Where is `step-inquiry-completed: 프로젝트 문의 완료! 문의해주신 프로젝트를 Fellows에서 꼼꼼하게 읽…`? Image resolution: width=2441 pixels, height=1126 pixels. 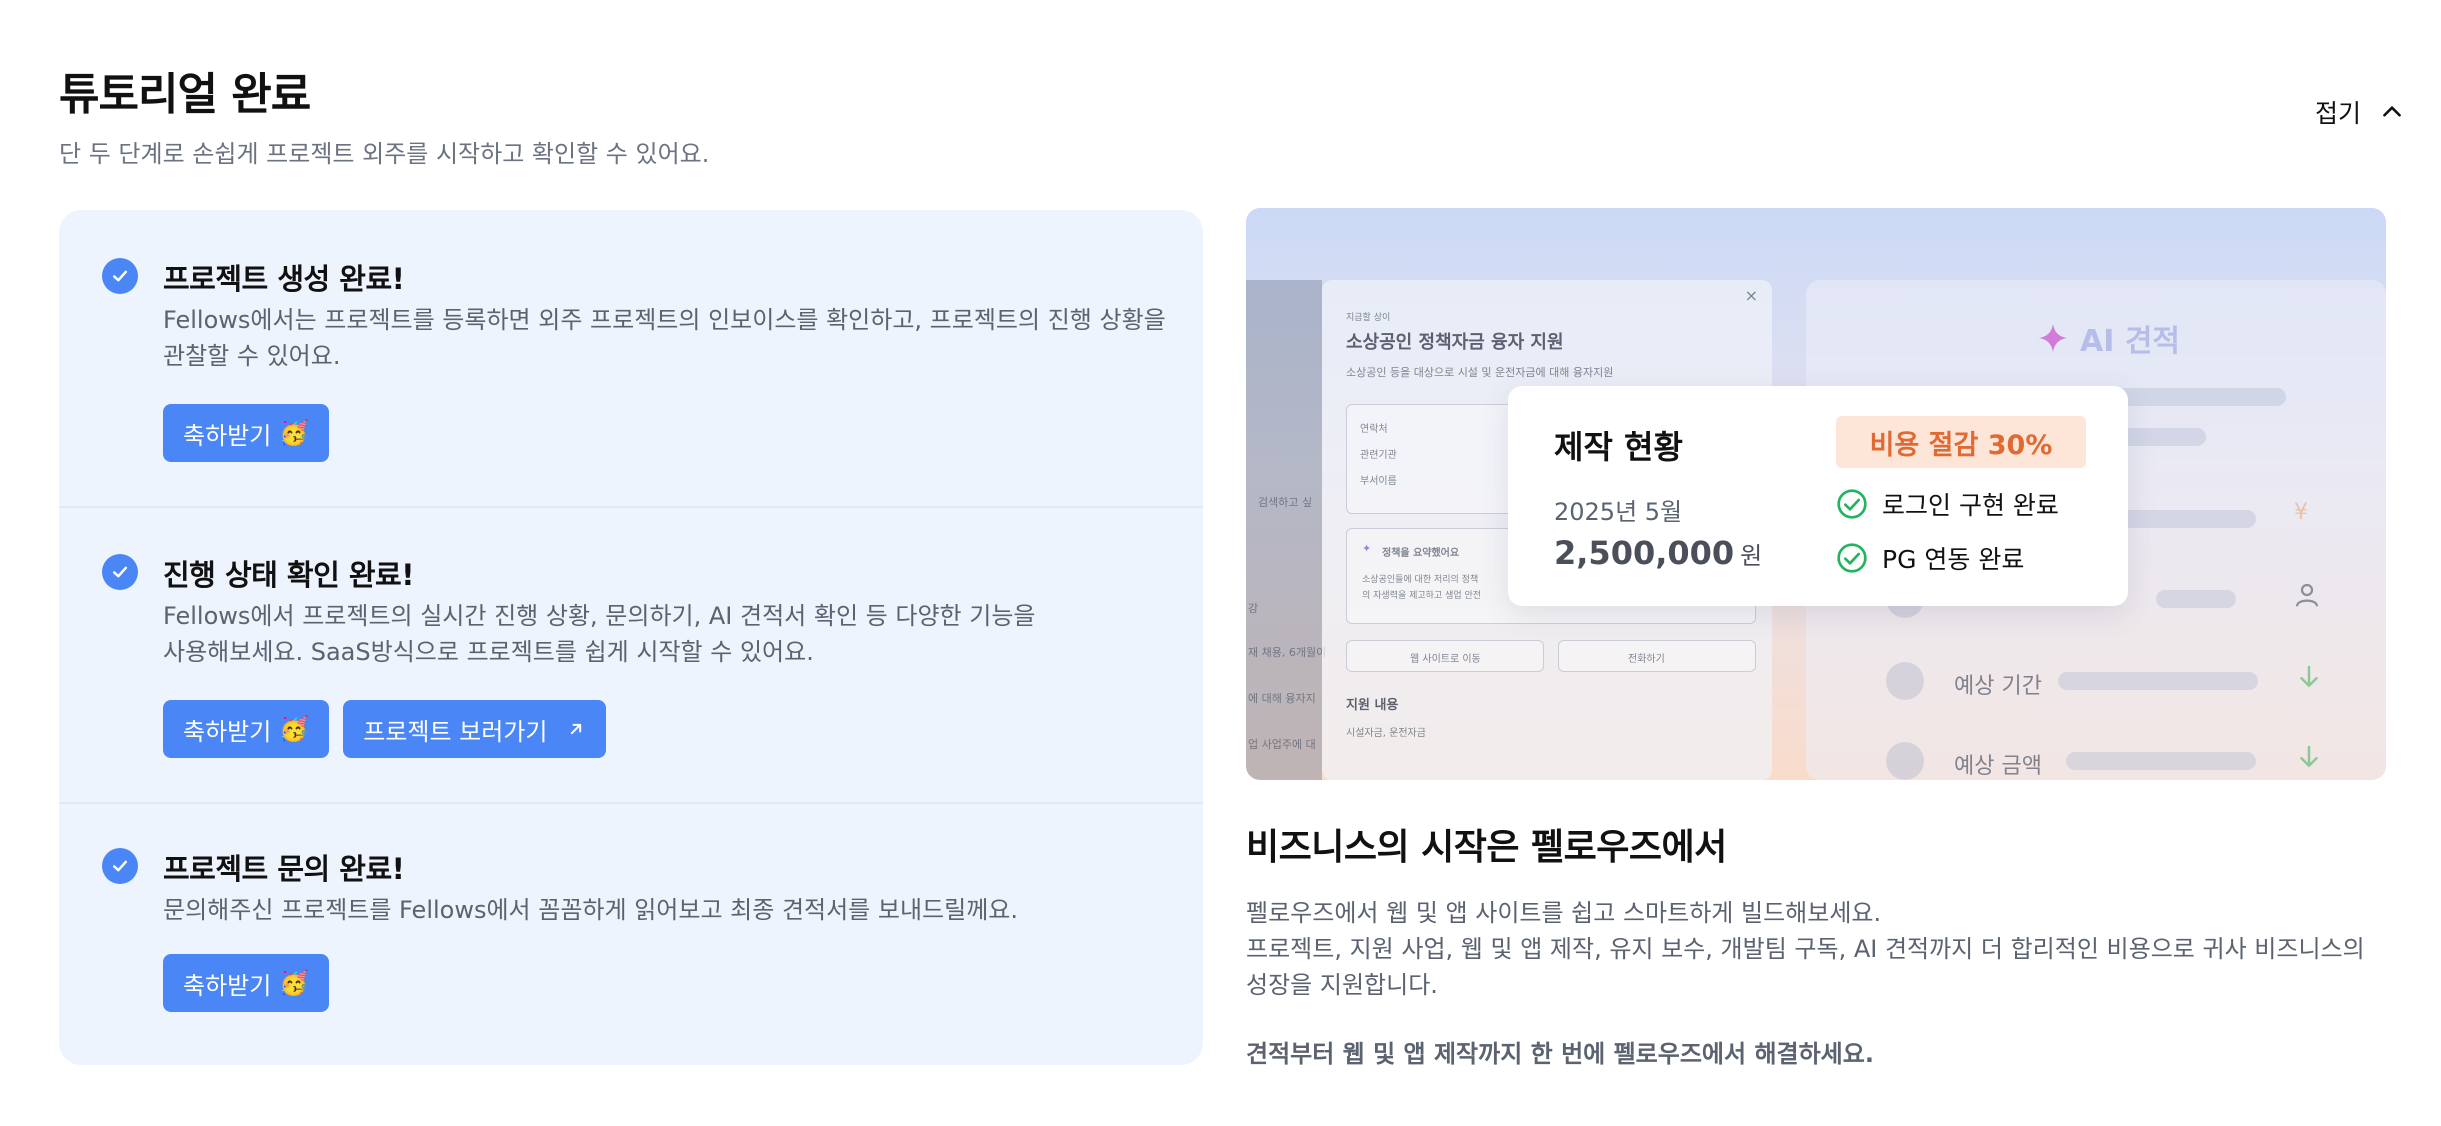 step-inquiry-completed: 프로젝트 문의 완료! 문의해주신 프로젝트를 Fellows에서 꼼꼼하게 읽… is located at coordinates (631, 934).